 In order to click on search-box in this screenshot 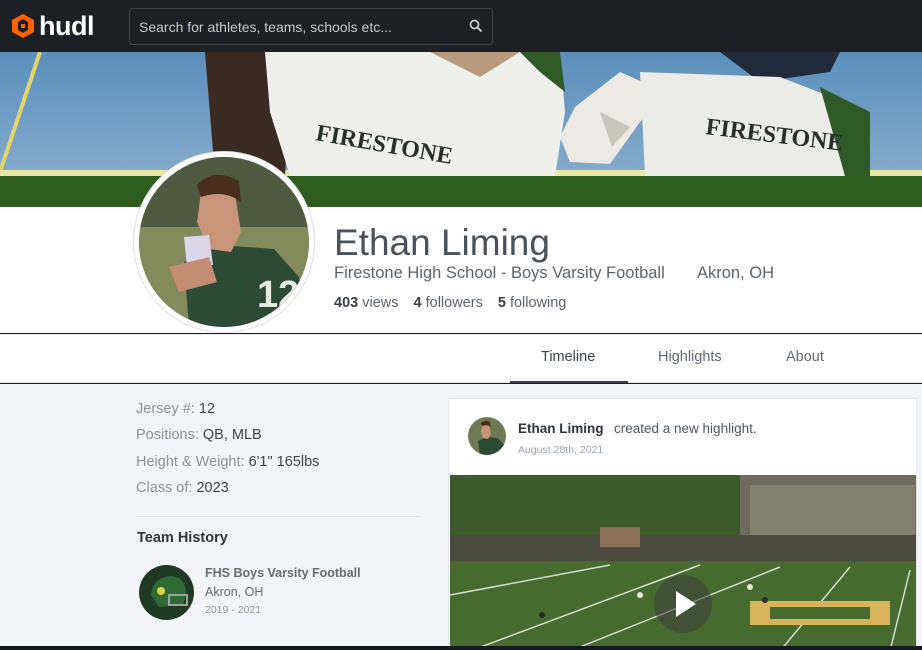, I will do `click(311, 26)`.